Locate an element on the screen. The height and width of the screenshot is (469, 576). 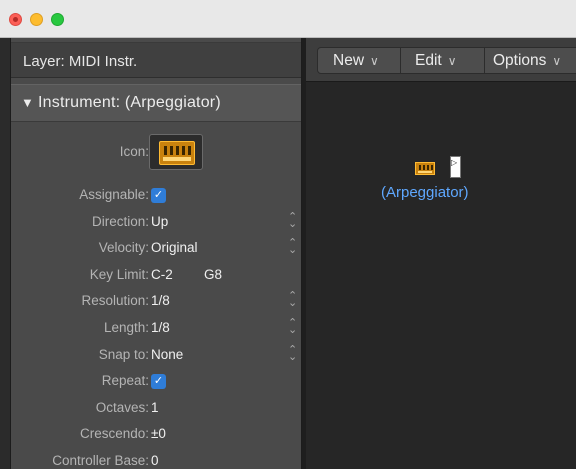
param-value: Original is located at coordinates (174, 247).